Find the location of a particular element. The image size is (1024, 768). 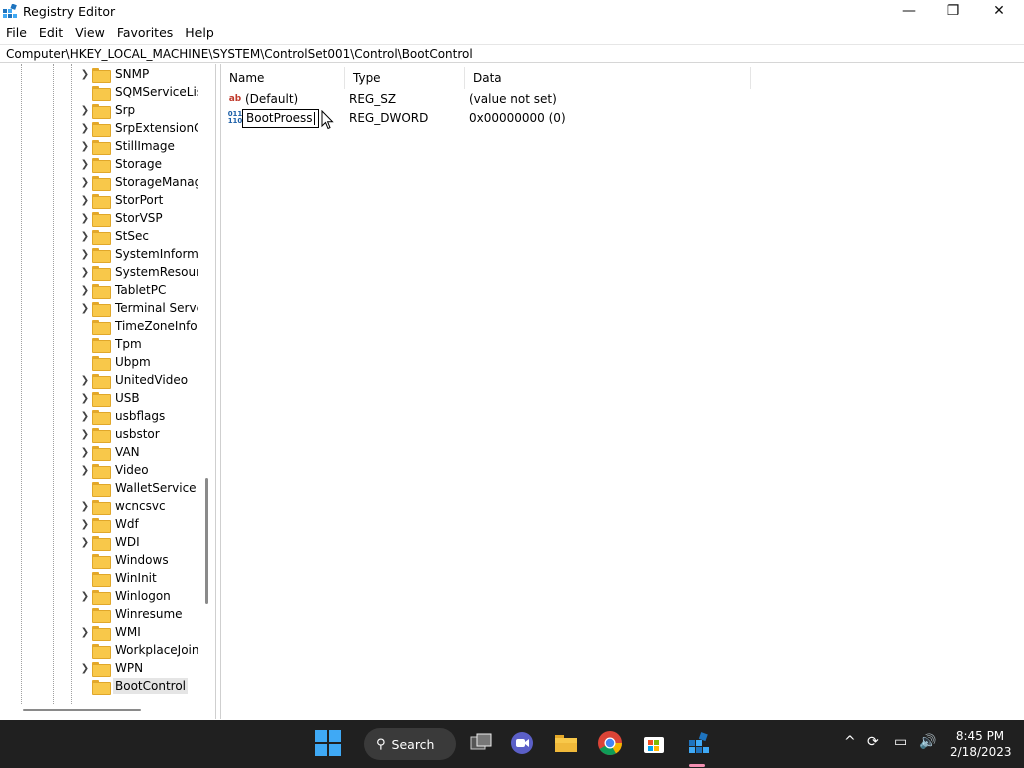

tree-item: ❯ Terminal Server is located at coordinates (138, 308).